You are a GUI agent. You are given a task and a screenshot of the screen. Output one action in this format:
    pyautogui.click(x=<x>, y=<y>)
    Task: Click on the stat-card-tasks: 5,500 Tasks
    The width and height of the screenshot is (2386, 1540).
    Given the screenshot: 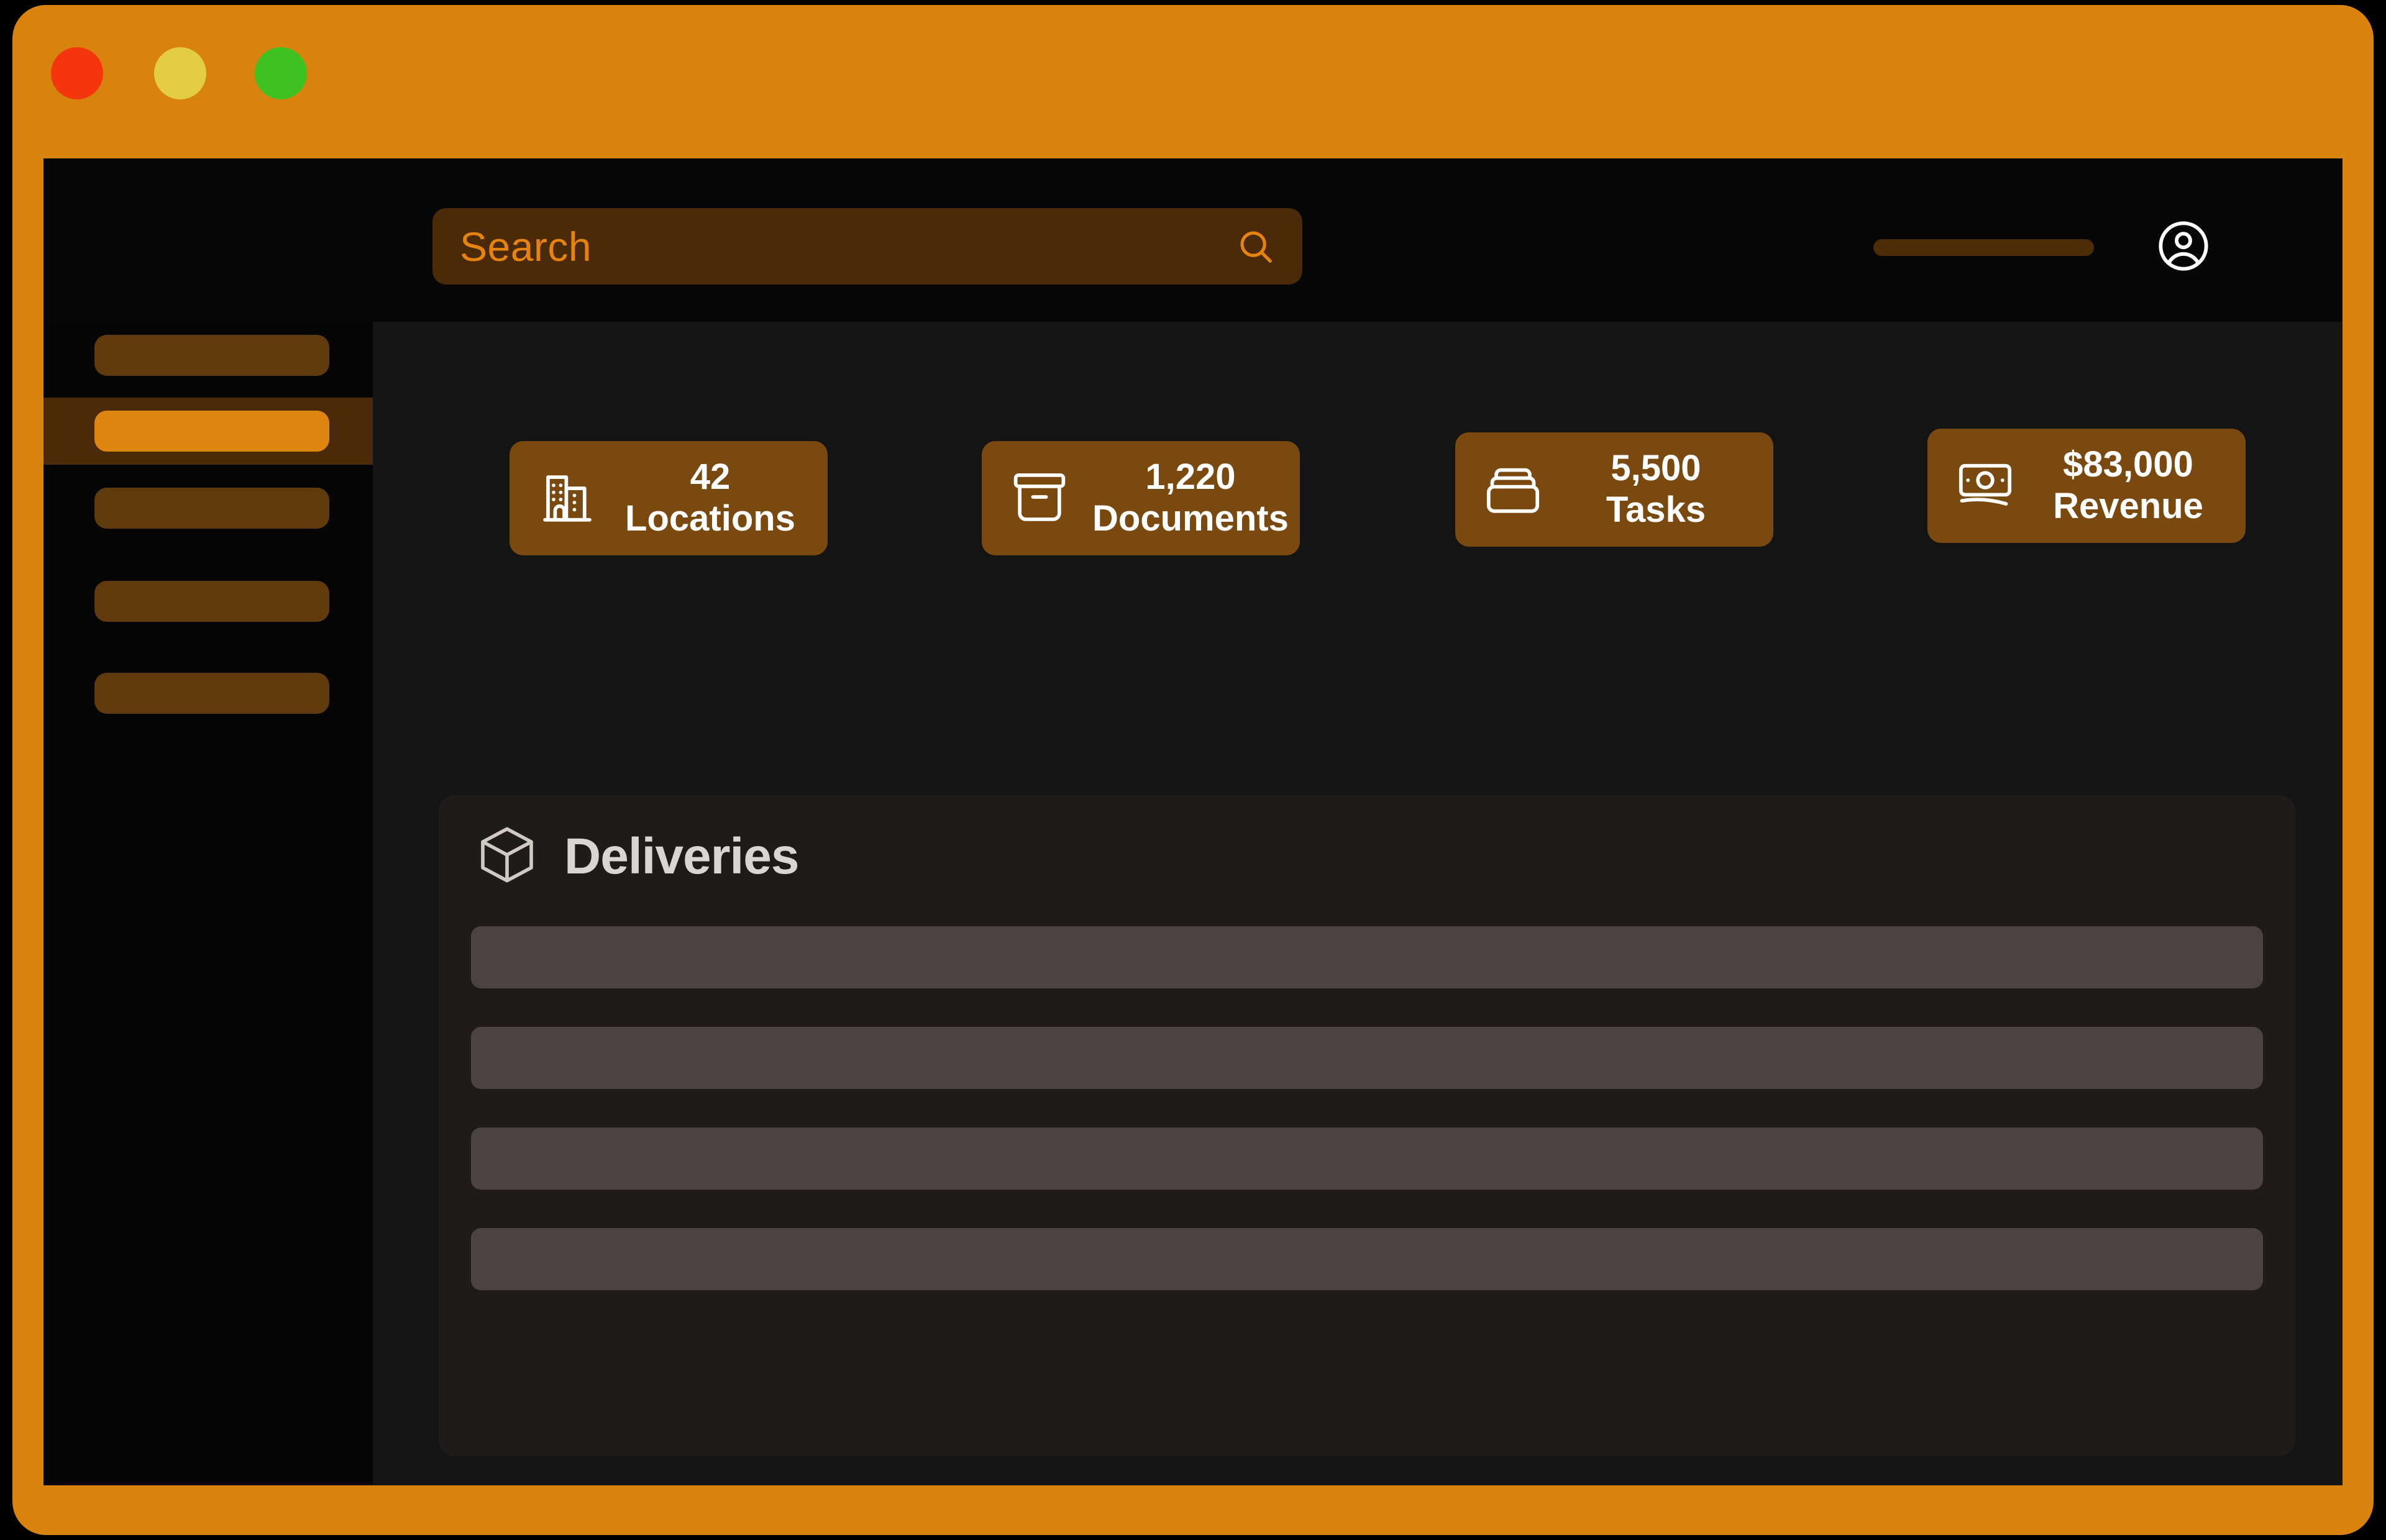 What is the action you would take?
    pyautogui.click(x=1614, y=489)
    